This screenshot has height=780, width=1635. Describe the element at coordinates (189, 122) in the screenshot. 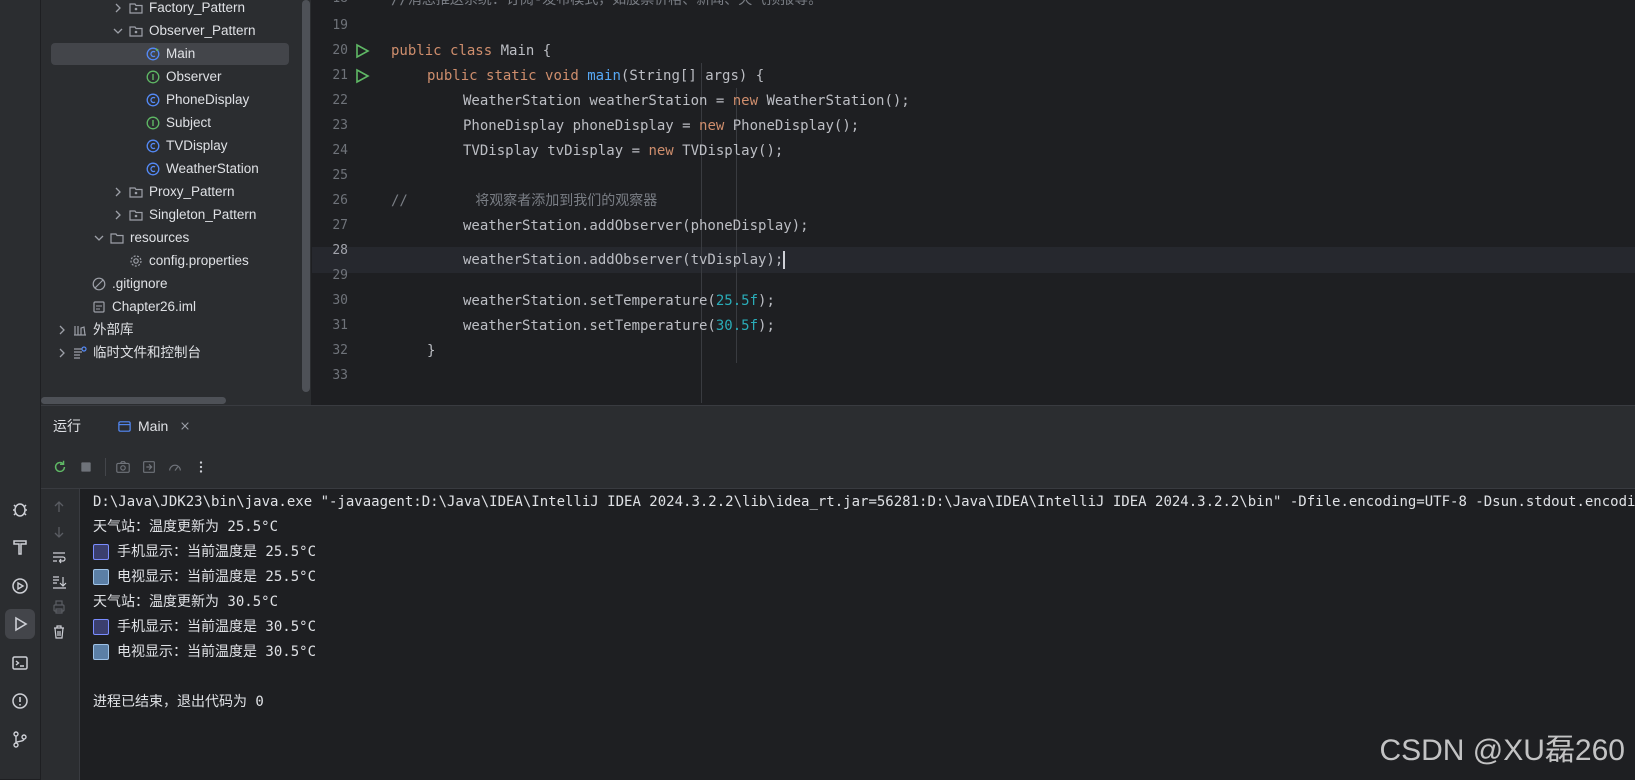

I see `tree-item-label: Subject` at that location.